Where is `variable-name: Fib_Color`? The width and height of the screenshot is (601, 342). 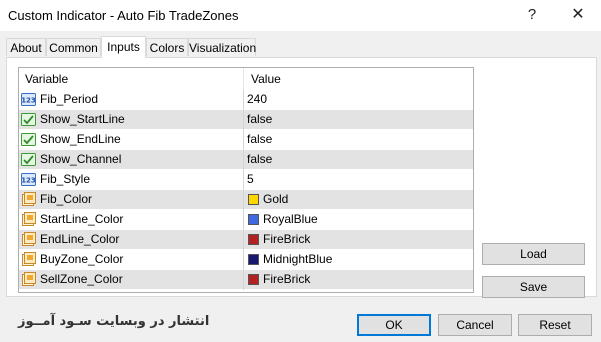 variable-name: Fib_Color is located at coordinates (66, 199).